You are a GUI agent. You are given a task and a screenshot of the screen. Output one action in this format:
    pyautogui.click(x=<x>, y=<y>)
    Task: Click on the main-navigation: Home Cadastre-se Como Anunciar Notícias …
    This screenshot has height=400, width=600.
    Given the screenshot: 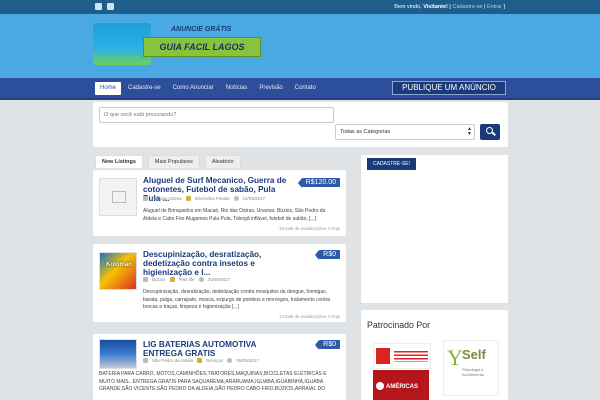 What is the action you would take?
    pyautogui.click(x=300, y=89)
    